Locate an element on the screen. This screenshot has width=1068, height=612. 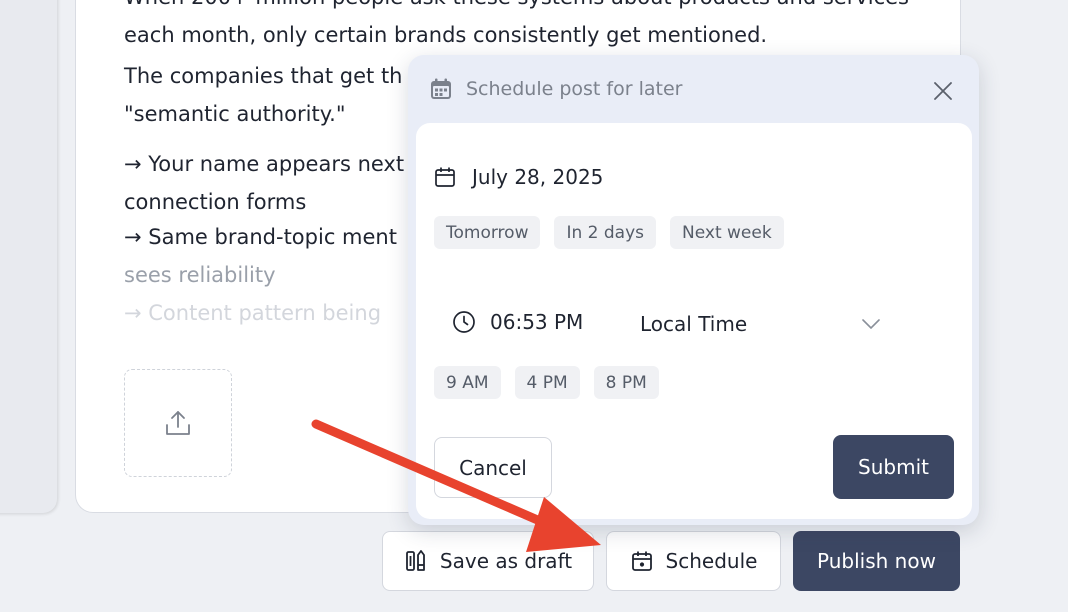
post-paragraph-line: → Your name appears next is located at coordinates (264, 164).